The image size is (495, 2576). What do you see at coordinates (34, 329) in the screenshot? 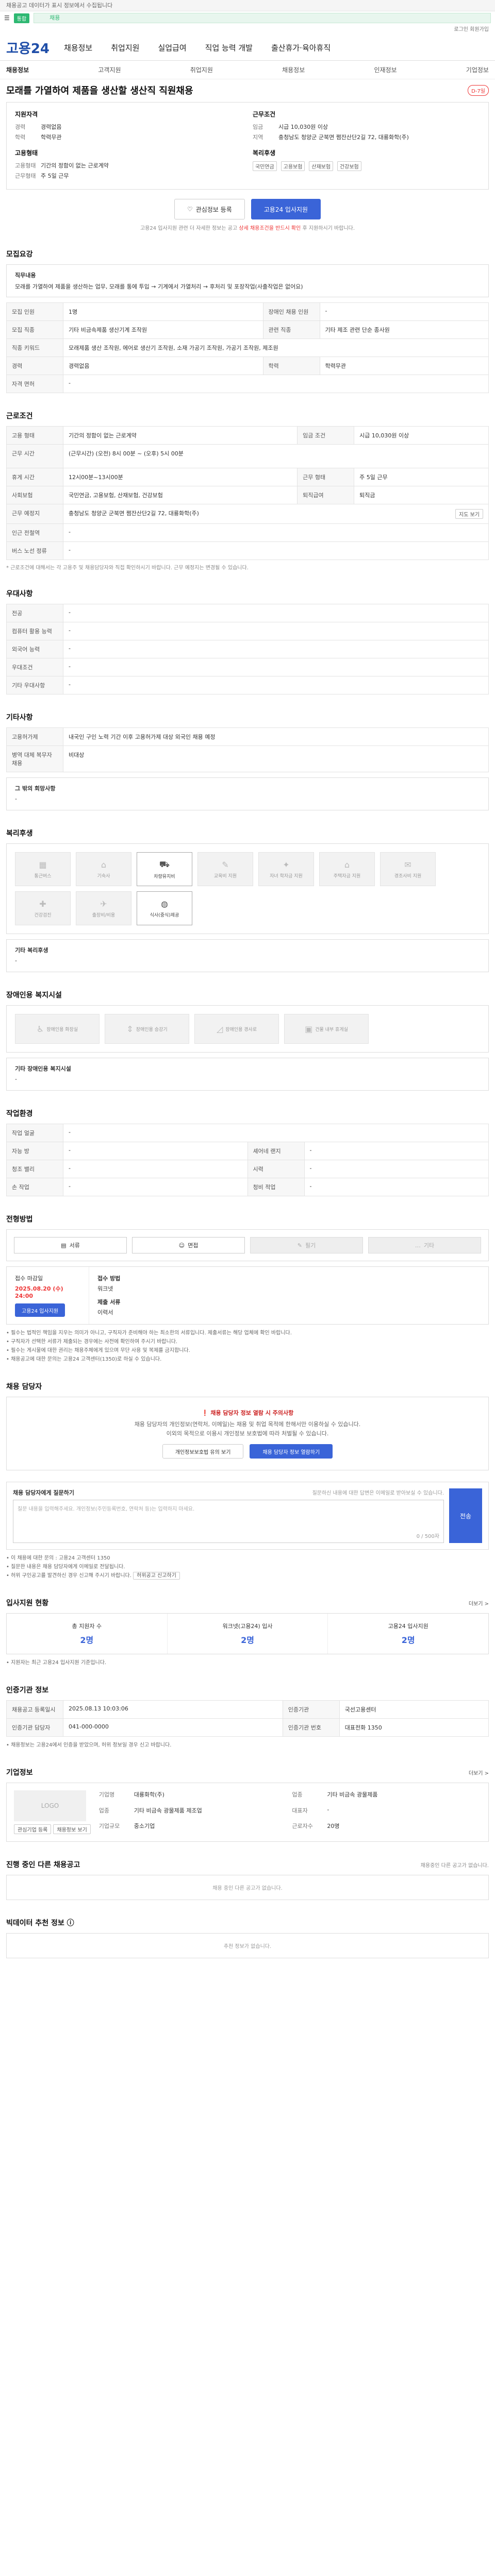
I see `th: 모집 직종` at bounding box center [34, 329].